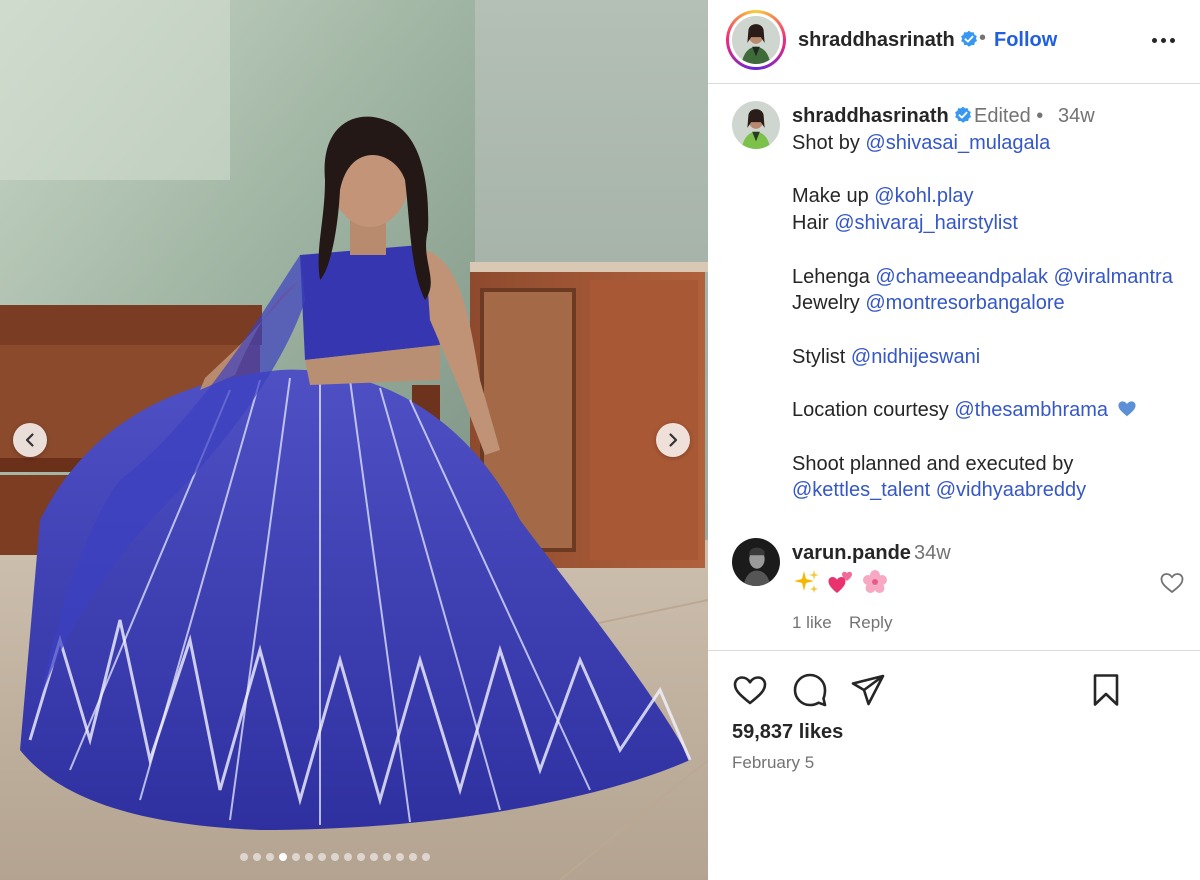  I want to click on caption-line-lehenga: Lehenga @chameeandpalak @viralmantra, so click(982, 277).